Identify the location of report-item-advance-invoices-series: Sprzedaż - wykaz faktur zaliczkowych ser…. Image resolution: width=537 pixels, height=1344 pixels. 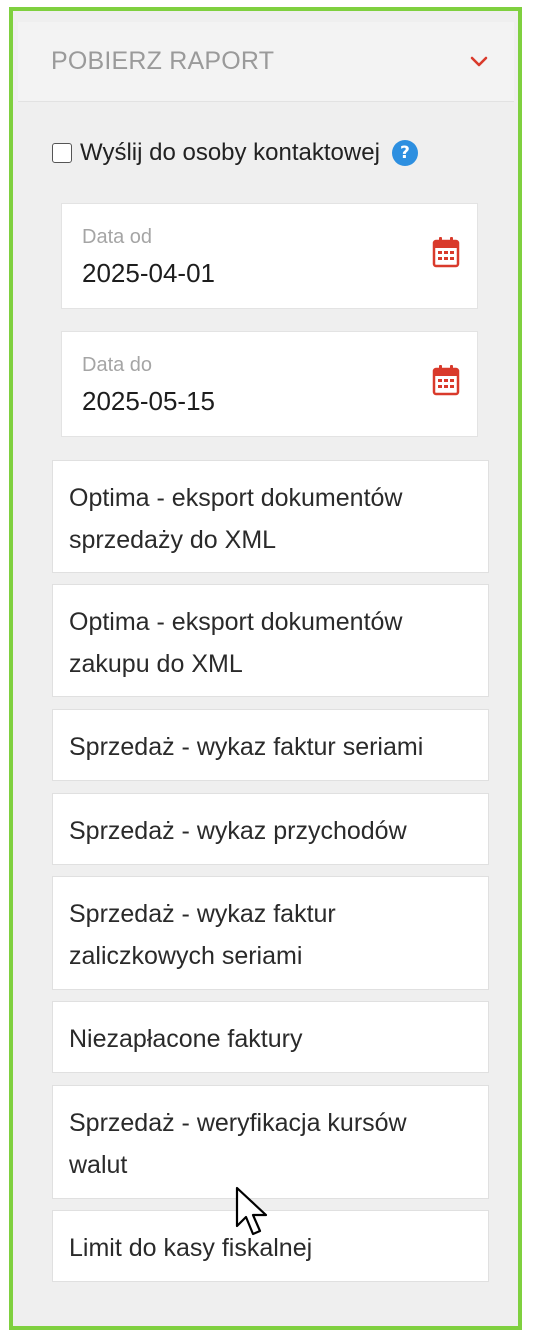
(270, 933).